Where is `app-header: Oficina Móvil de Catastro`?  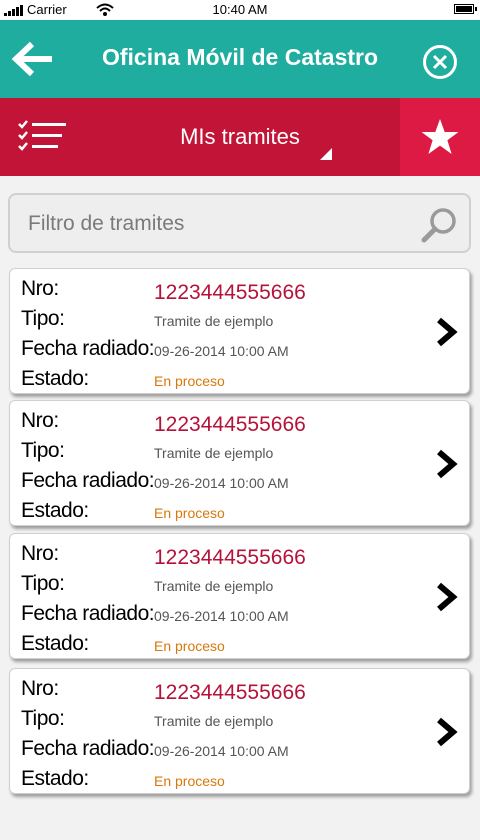 app-header: Oficina Móvil de Catastro is located at coordinates (240, 59).